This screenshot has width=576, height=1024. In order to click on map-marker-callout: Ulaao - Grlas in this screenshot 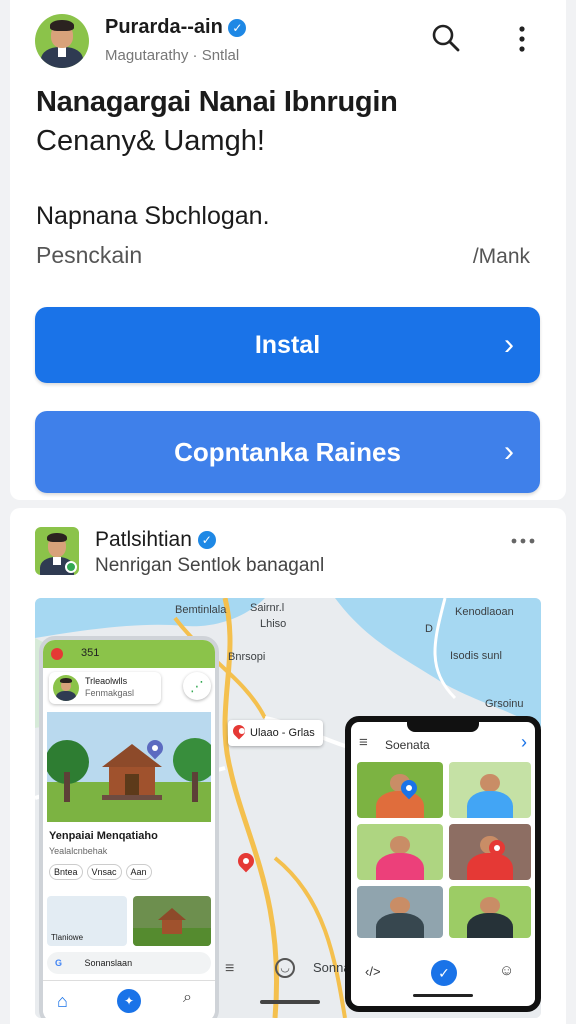, I will do `click(275, 733)`.